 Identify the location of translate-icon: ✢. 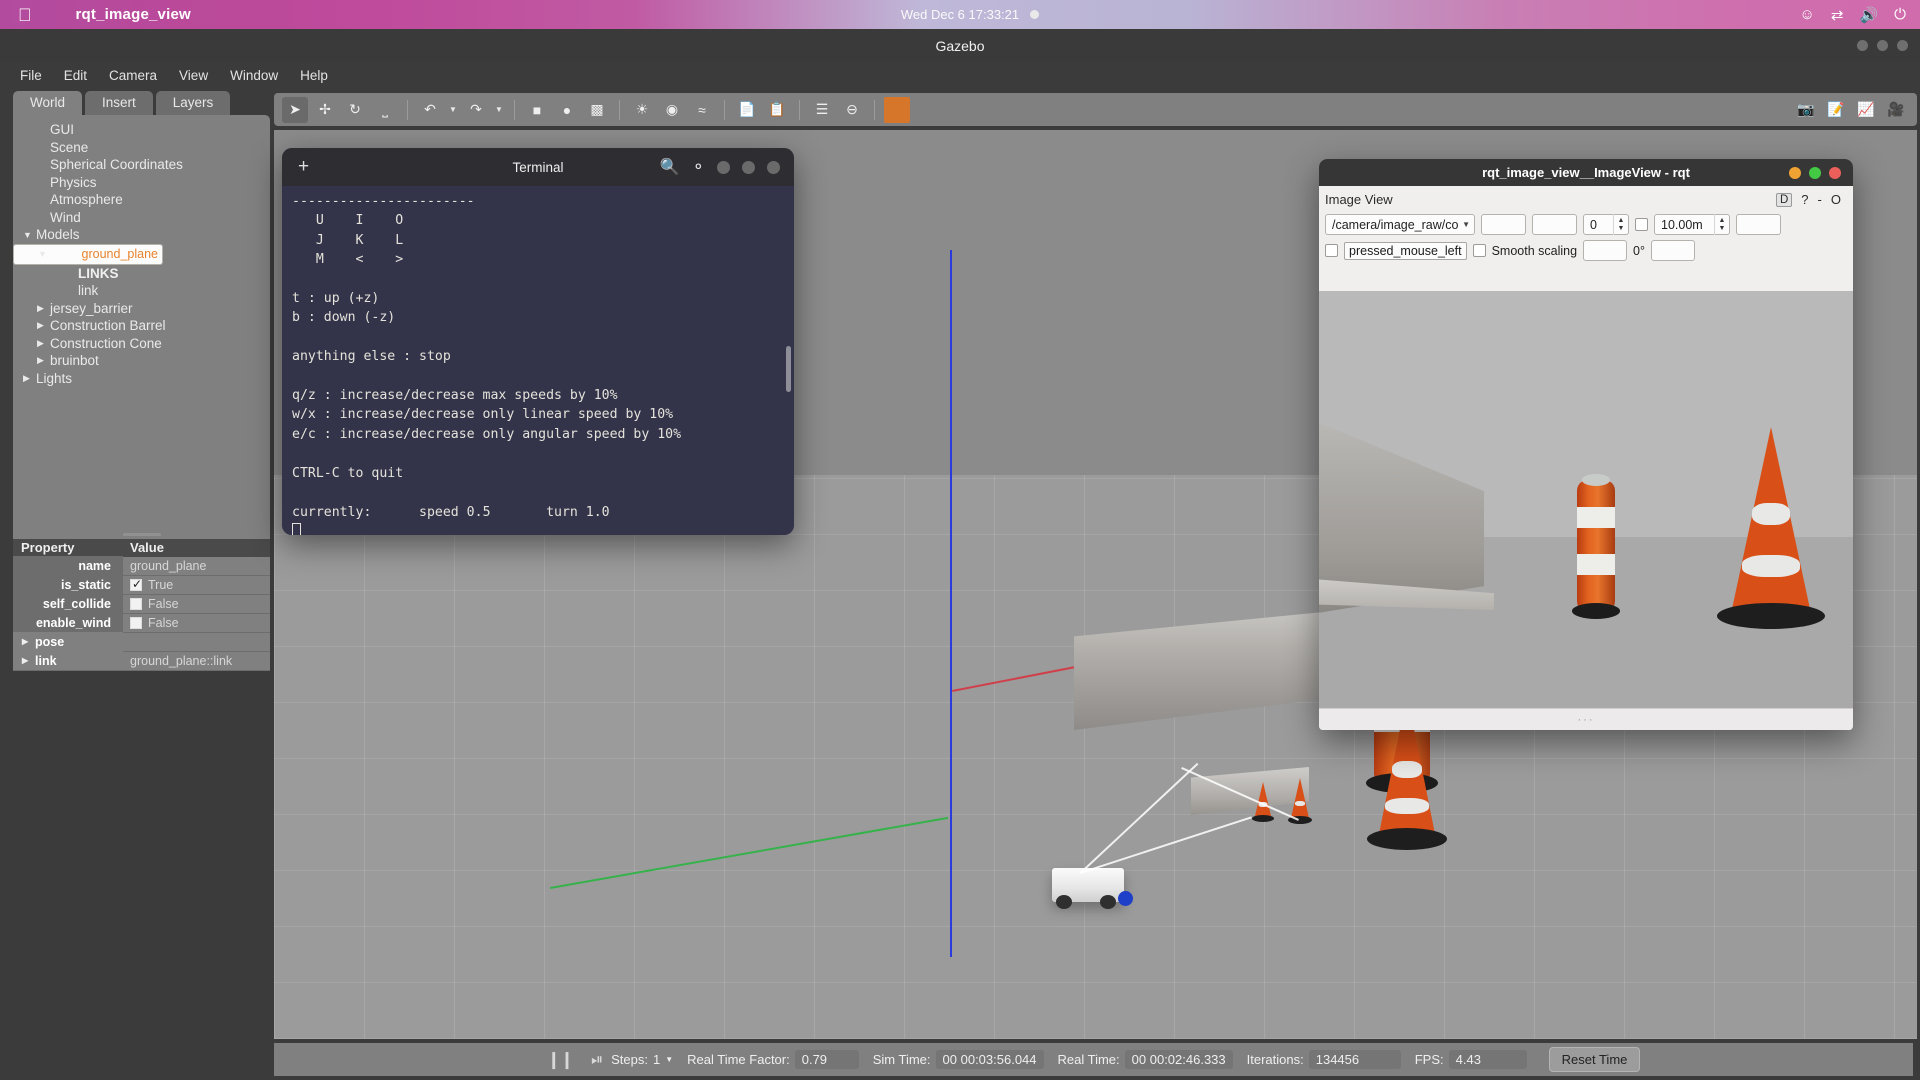
(325, 110).